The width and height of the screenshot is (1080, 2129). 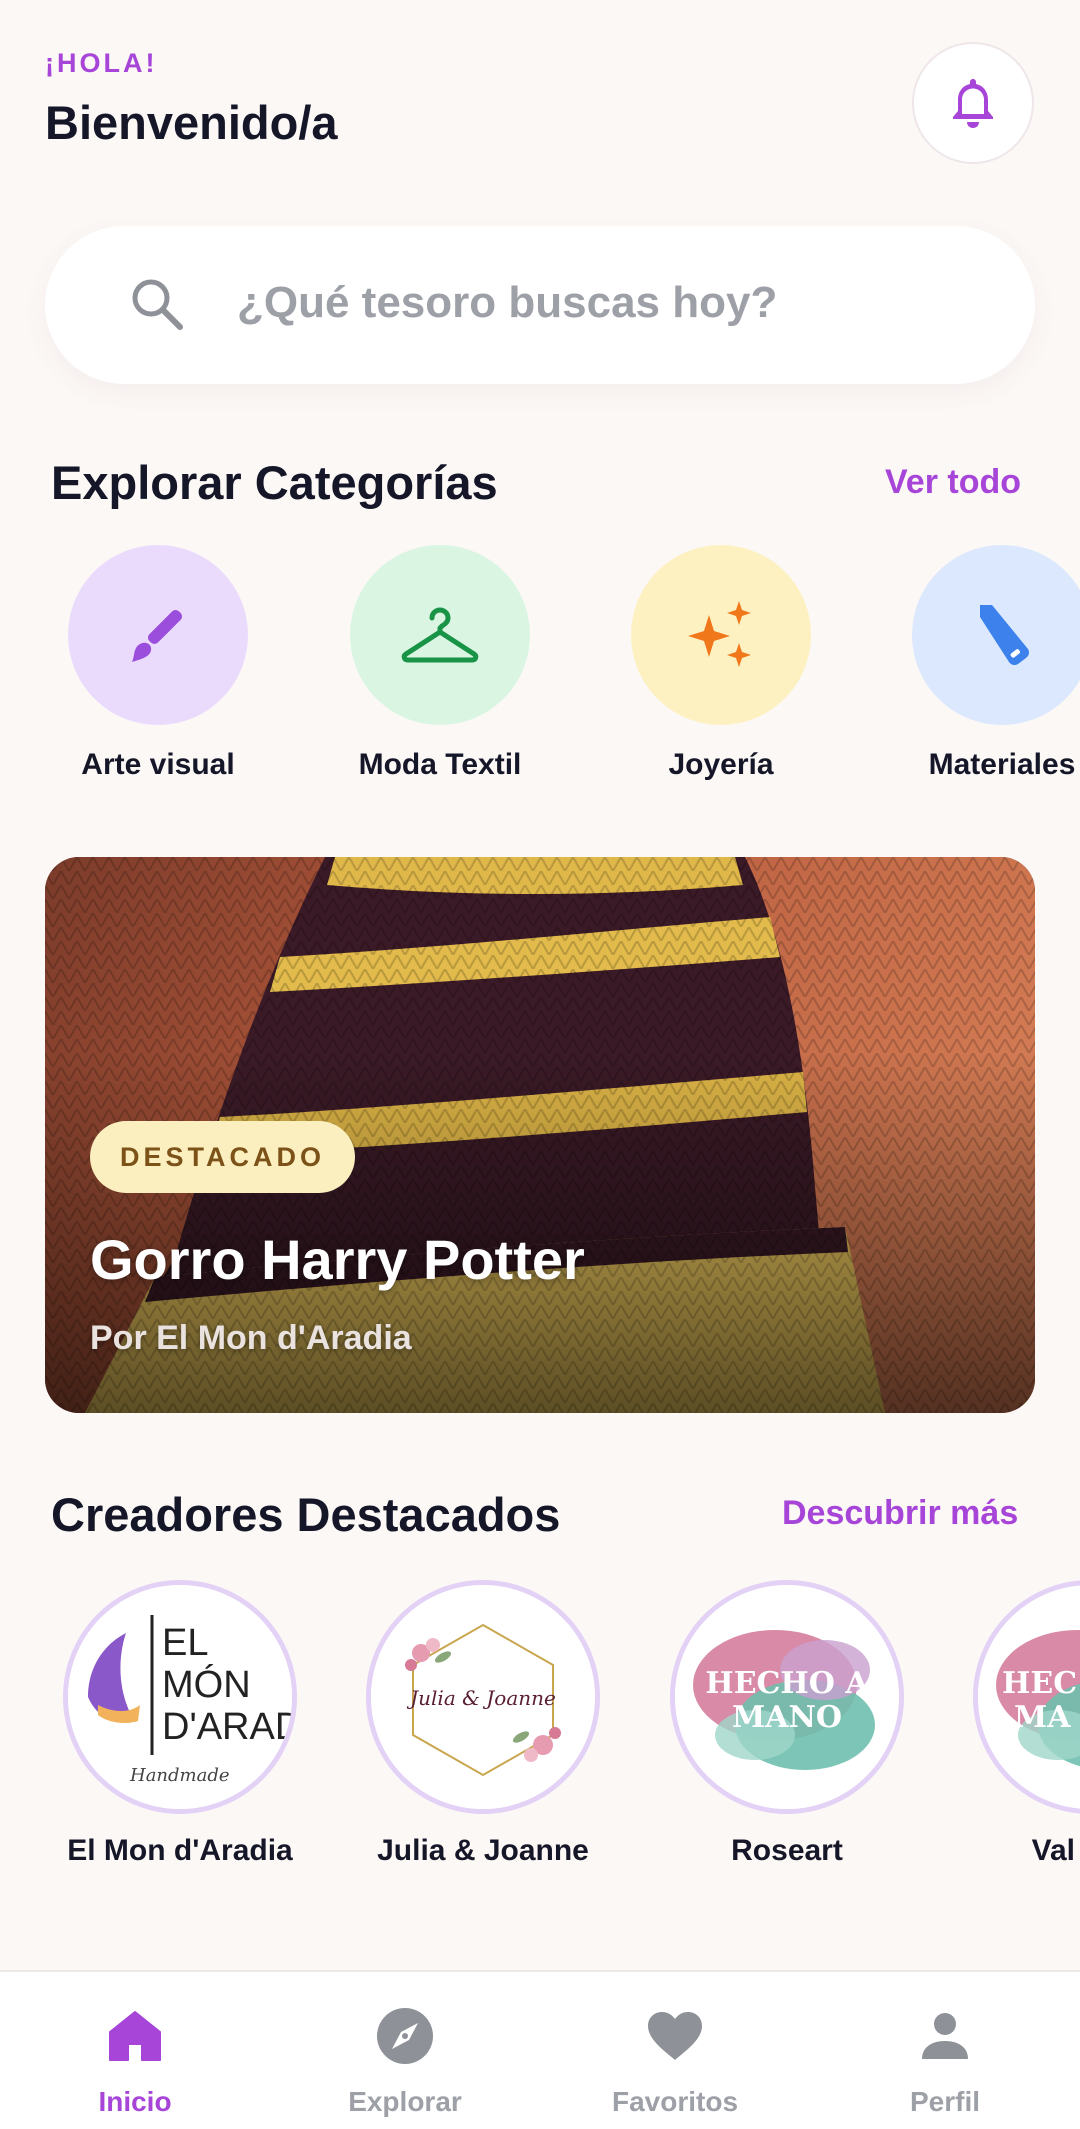 I want to click on nav-item-inicio: Inicio, so click(x=135, y=2050).